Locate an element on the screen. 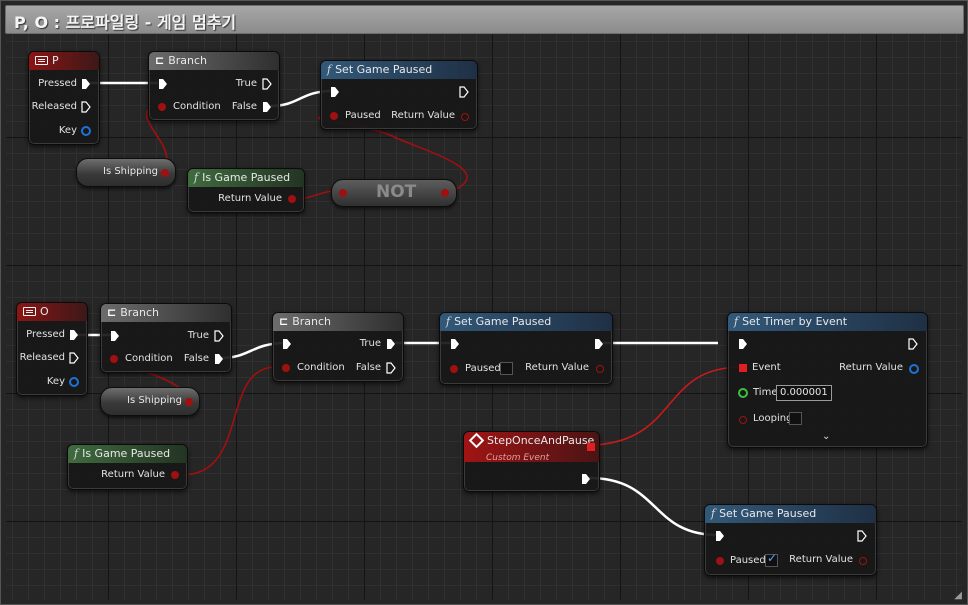 This screenshot has width=968, height=605. is-shipping-node-2: Is Shipping is located at coordinates (150, 401).